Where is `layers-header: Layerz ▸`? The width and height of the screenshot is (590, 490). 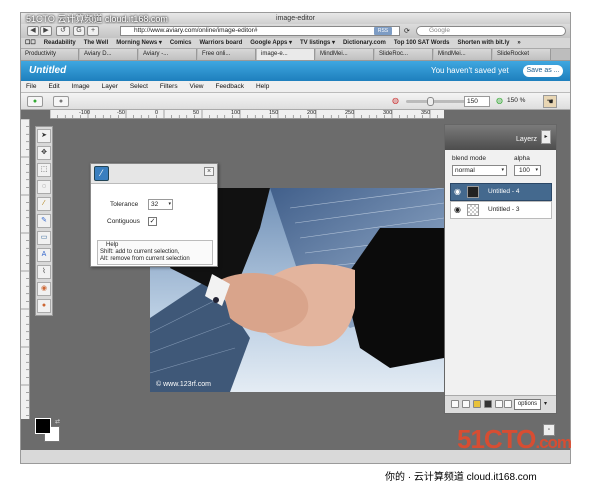 layers-header: Layerz ▸ is located at coordinates (500, 137).